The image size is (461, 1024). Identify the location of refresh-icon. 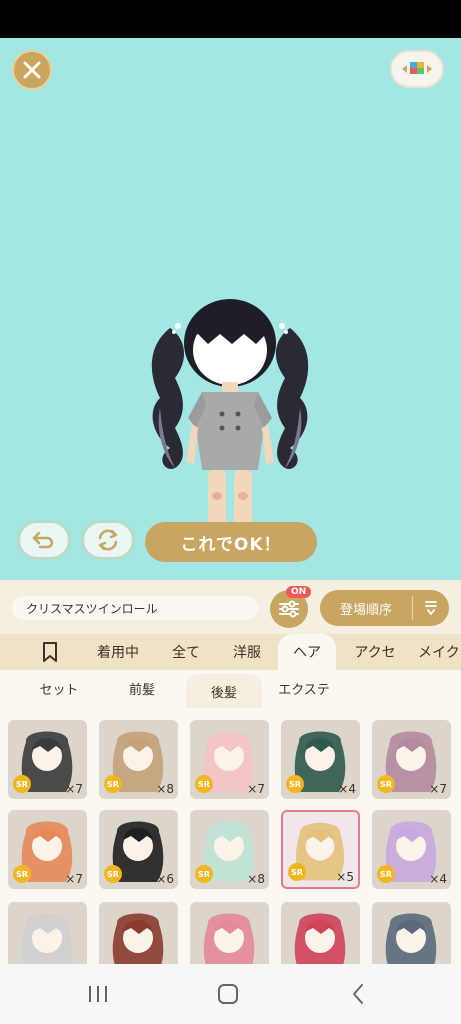
(108, 540).